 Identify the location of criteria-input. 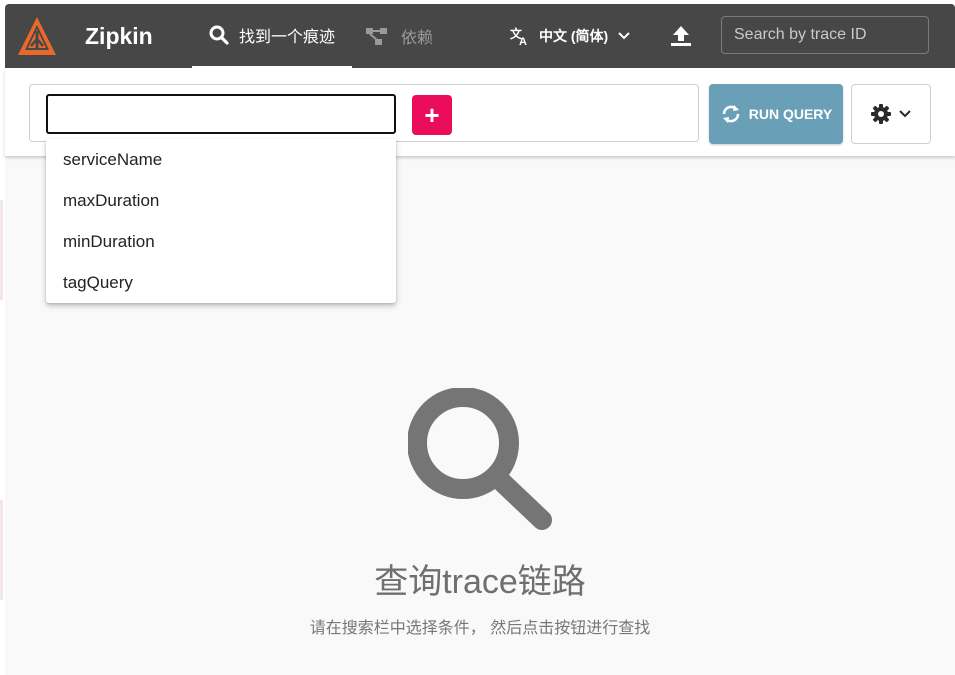
(221, 114).